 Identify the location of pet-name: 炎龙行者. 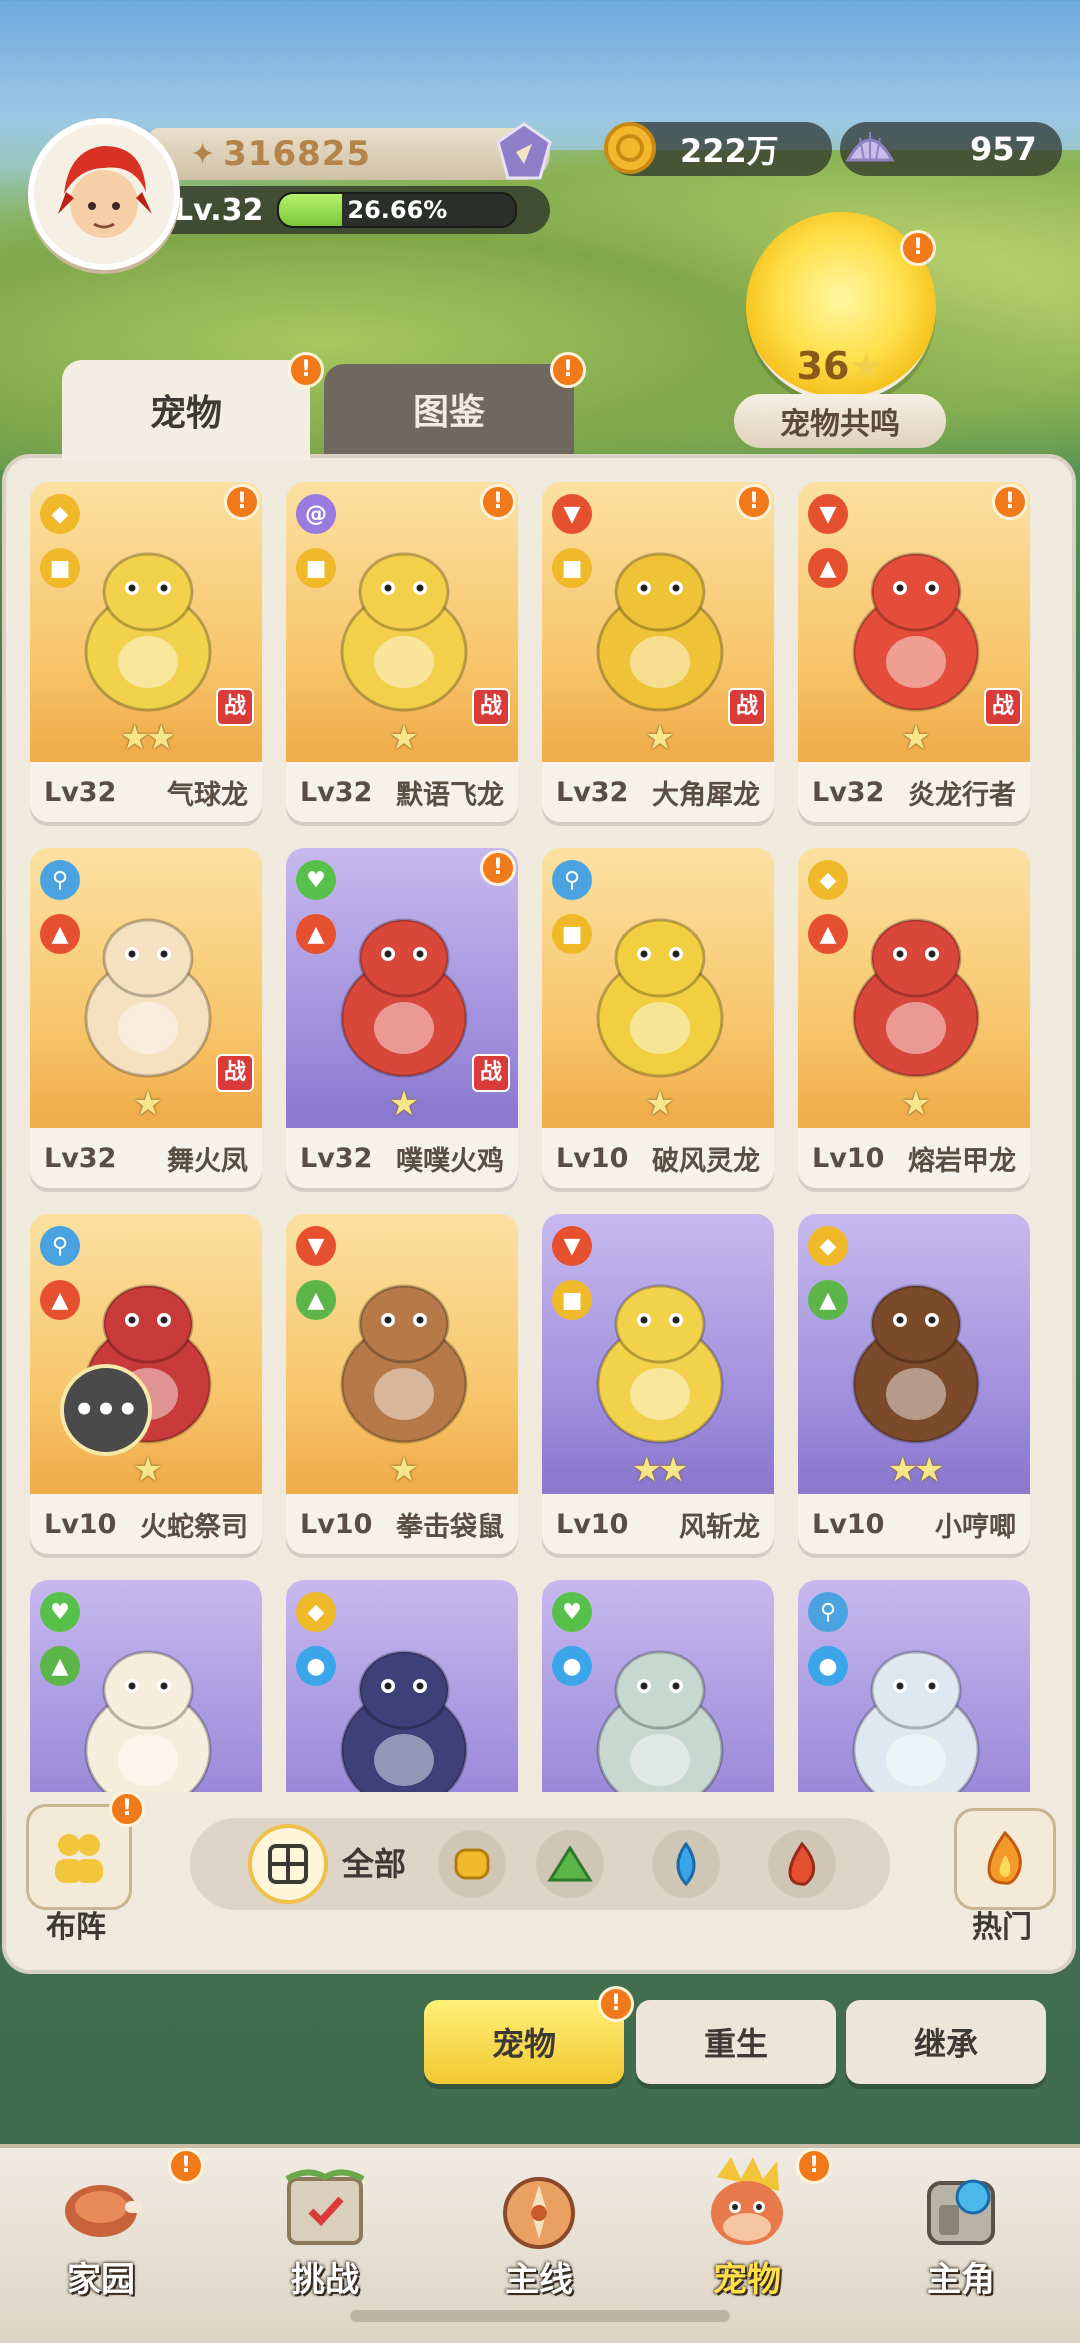
(962, 795).